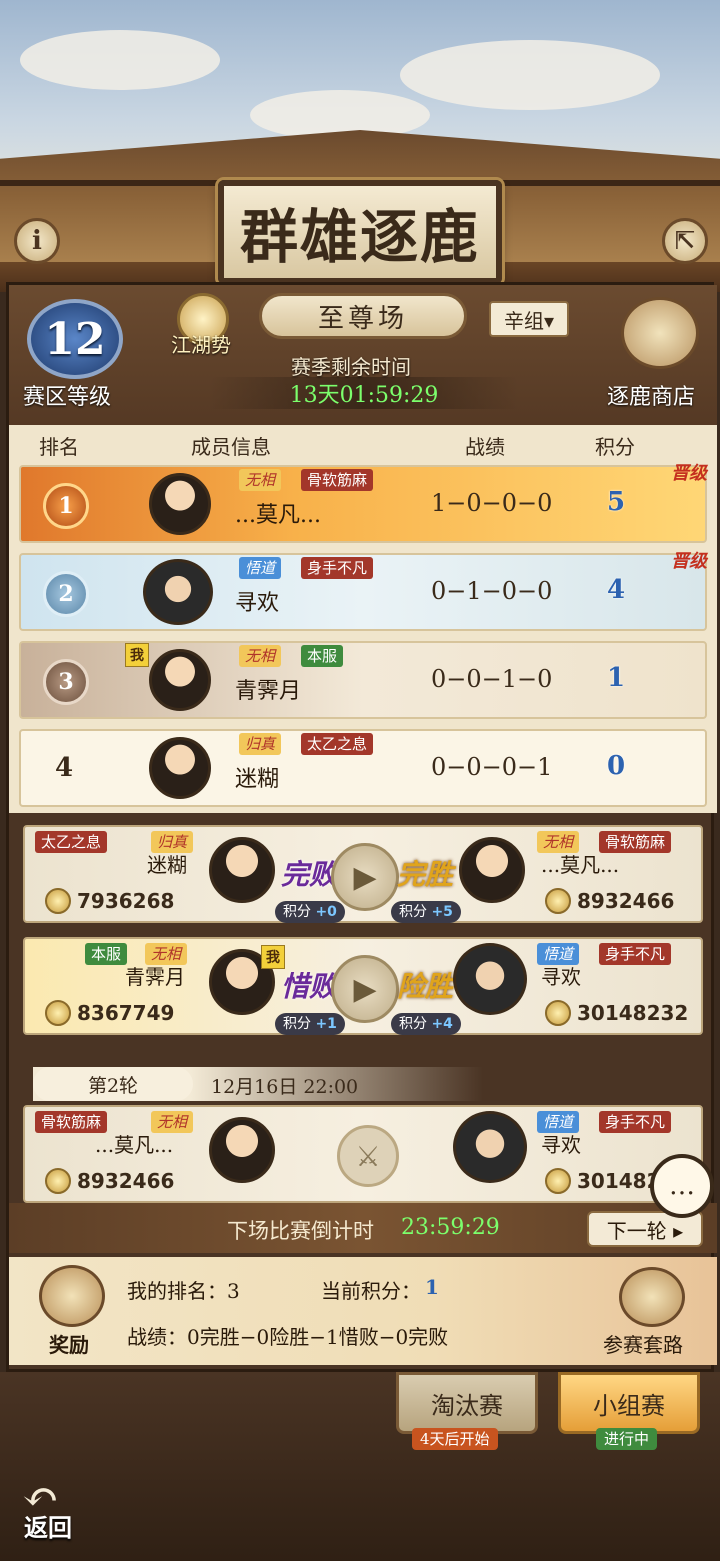 This screenshot has width=720, height=1561. What do you see at coordinates (48, 1527) in the screenshot?
I see `back-label: 返回` at bounding box center [48, 1527].